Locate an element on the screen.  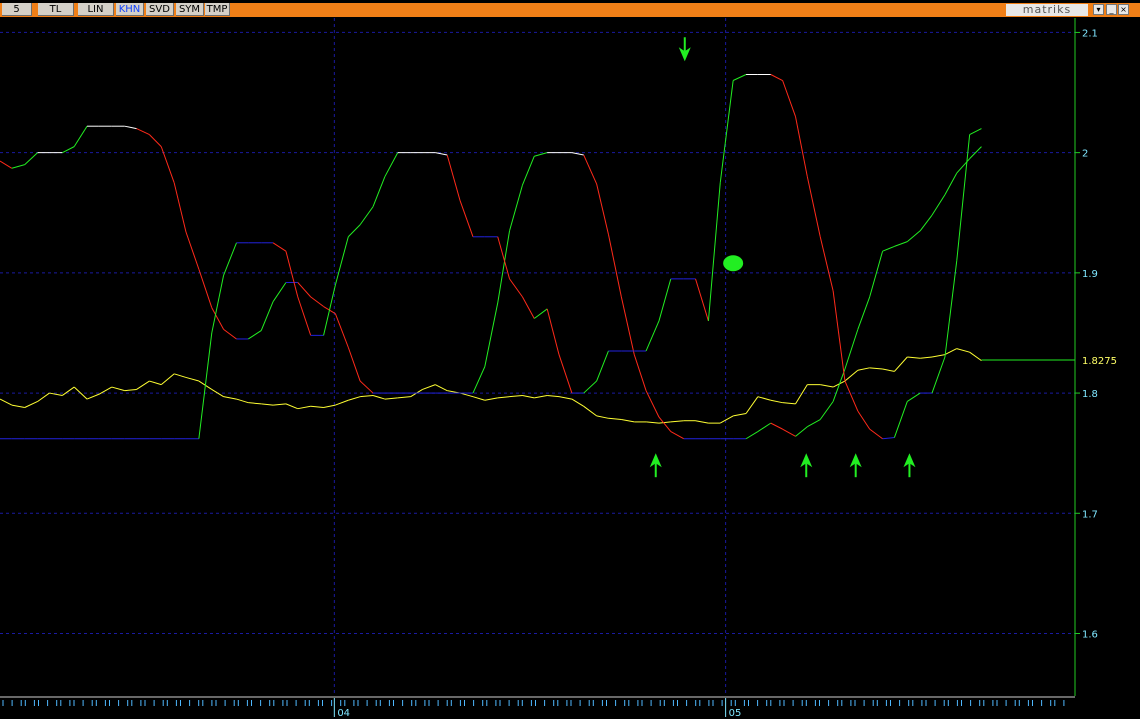
svd-button: SVD is located at coordinates (160, 9).